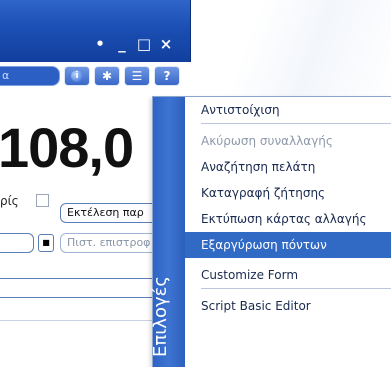 The width and height of the screenshot is (391, 367). I want to click on pin-icon: •, so click(100, 44).